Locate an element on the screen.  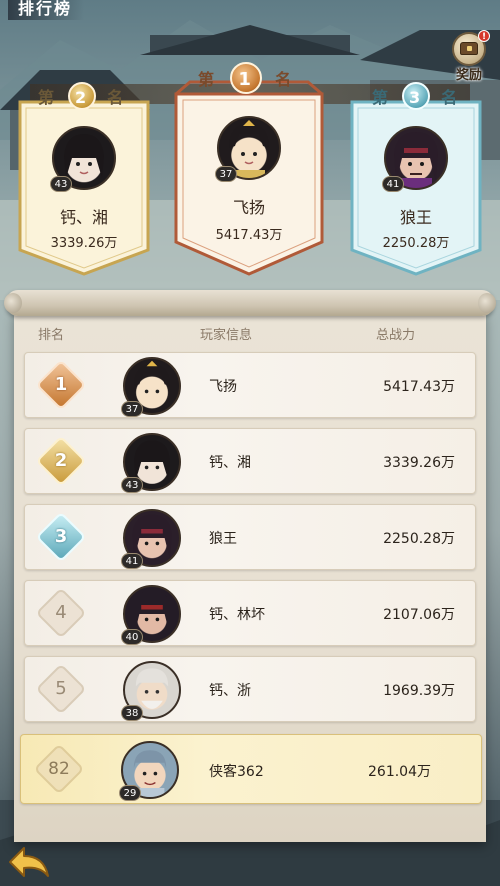
header-rank: 排名 is located at coordinates (51, 335).